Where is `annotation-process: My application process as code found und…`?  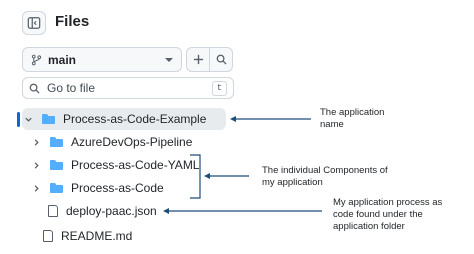 annotation-process: My application process as code found und… is located at coordinates (388, 214).